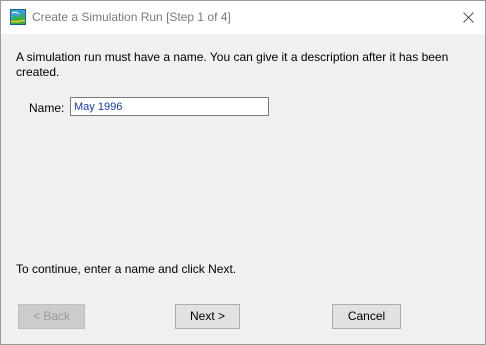 This screenshot has height=345, width=486. What do you see at coordinates (207, 316) in the screenshot?
I see `next-button: Next >` at bounding box center [207, 316].